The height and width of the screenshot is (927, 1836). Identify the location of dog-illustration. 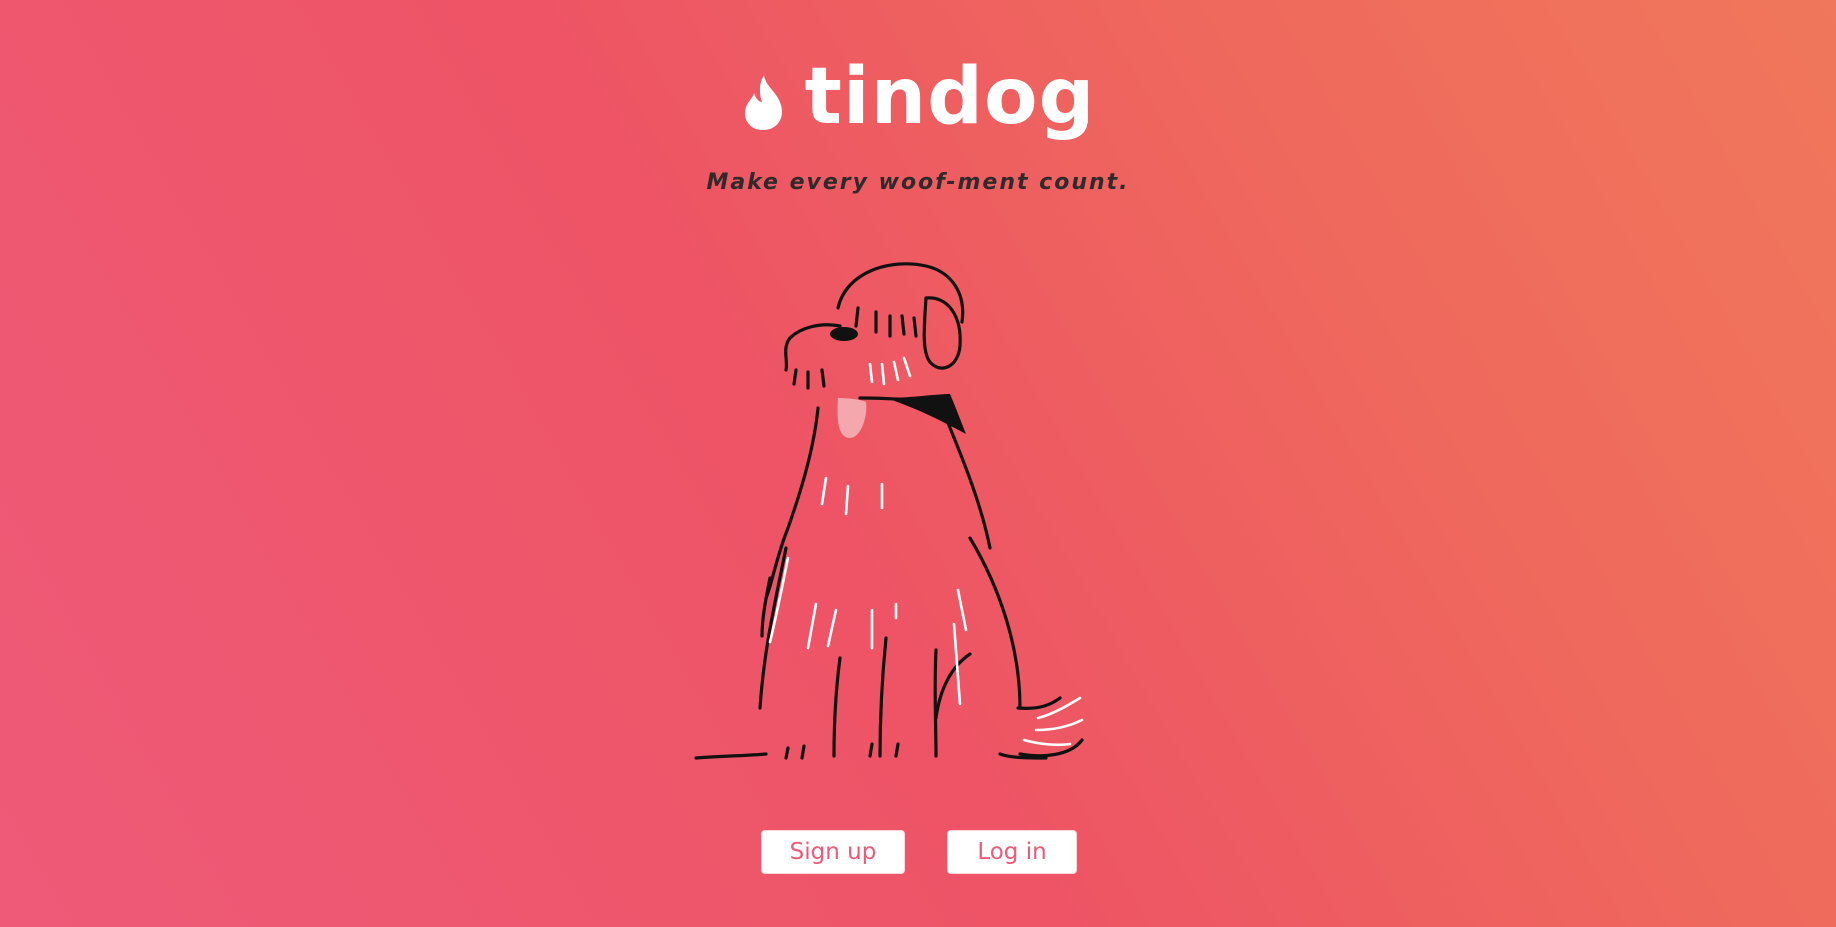
(889, 511).